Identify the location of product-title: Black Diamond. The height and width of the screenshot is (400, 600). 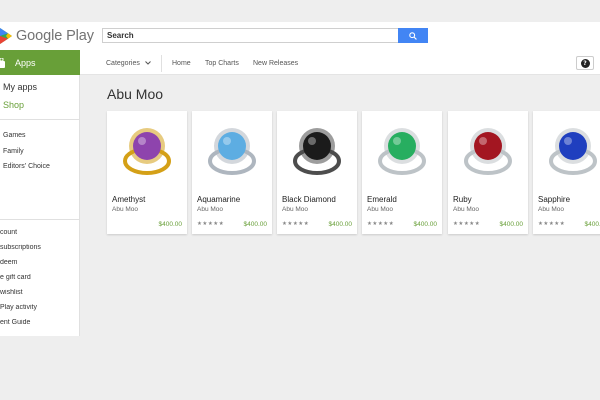
(309, 199).